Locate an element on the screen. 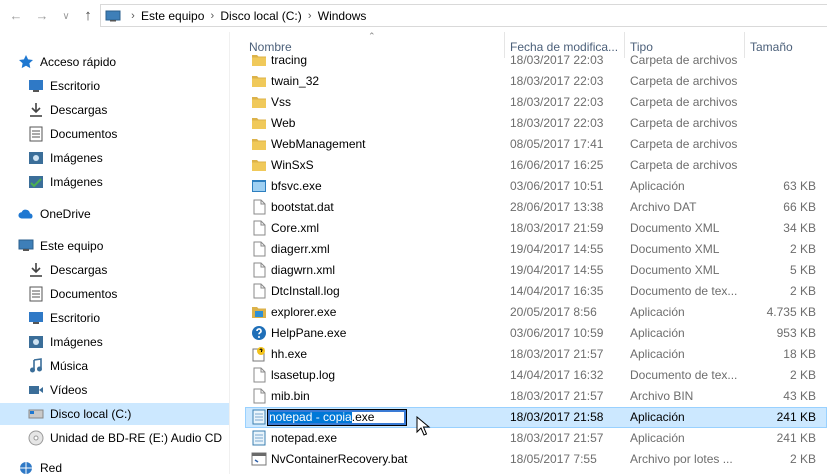 This screenshot has height=474, width=827. file-row: Vss 18/03/2017 22:03 Carpeta de archivos is located at coordinates (536, 102).